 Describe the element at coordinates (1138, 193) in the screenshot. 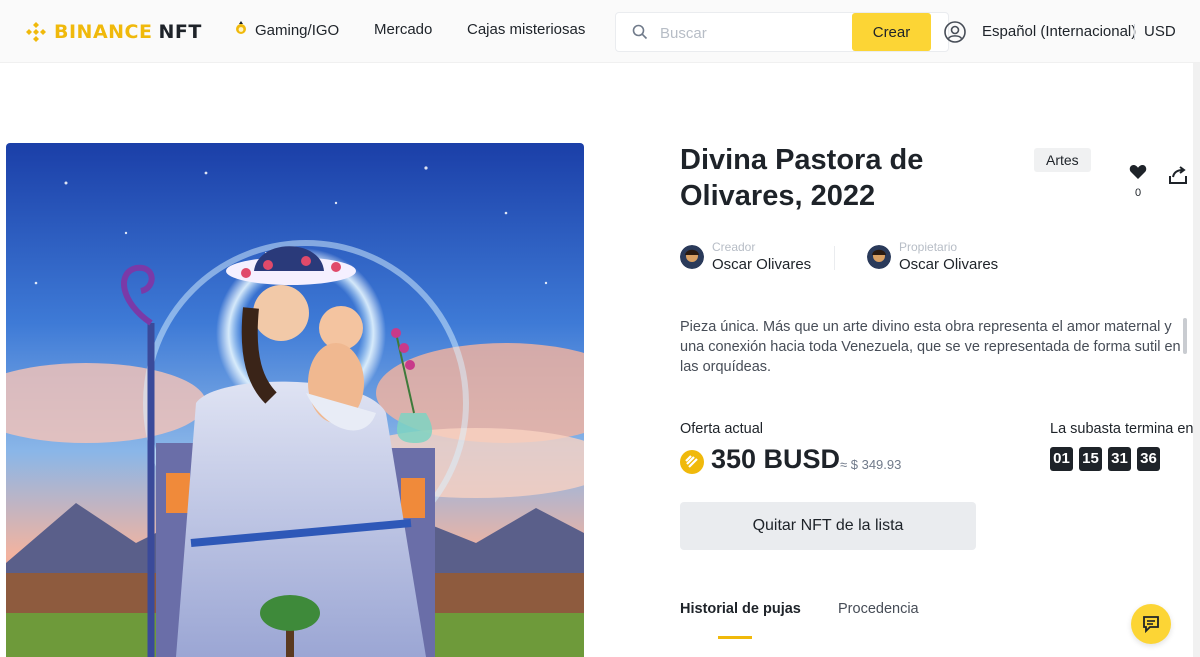

I see `like-count: 0` at that location.